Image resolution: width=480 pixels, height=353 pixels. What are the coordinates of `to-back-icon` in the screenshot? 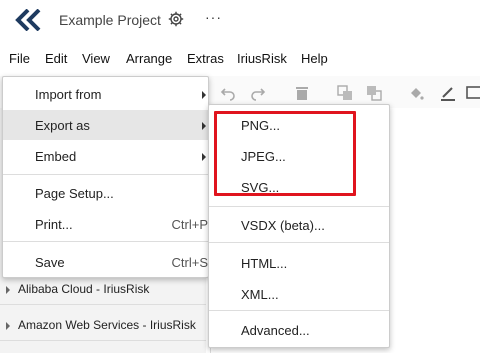 It's located at (374, 93).